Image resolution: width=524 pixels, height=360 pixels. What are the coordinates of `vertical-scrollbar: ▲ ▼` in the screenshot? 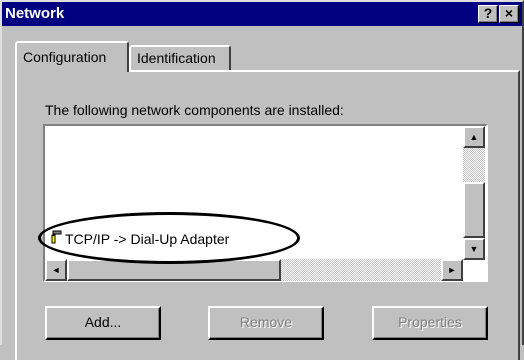 It's located at (474, 193).